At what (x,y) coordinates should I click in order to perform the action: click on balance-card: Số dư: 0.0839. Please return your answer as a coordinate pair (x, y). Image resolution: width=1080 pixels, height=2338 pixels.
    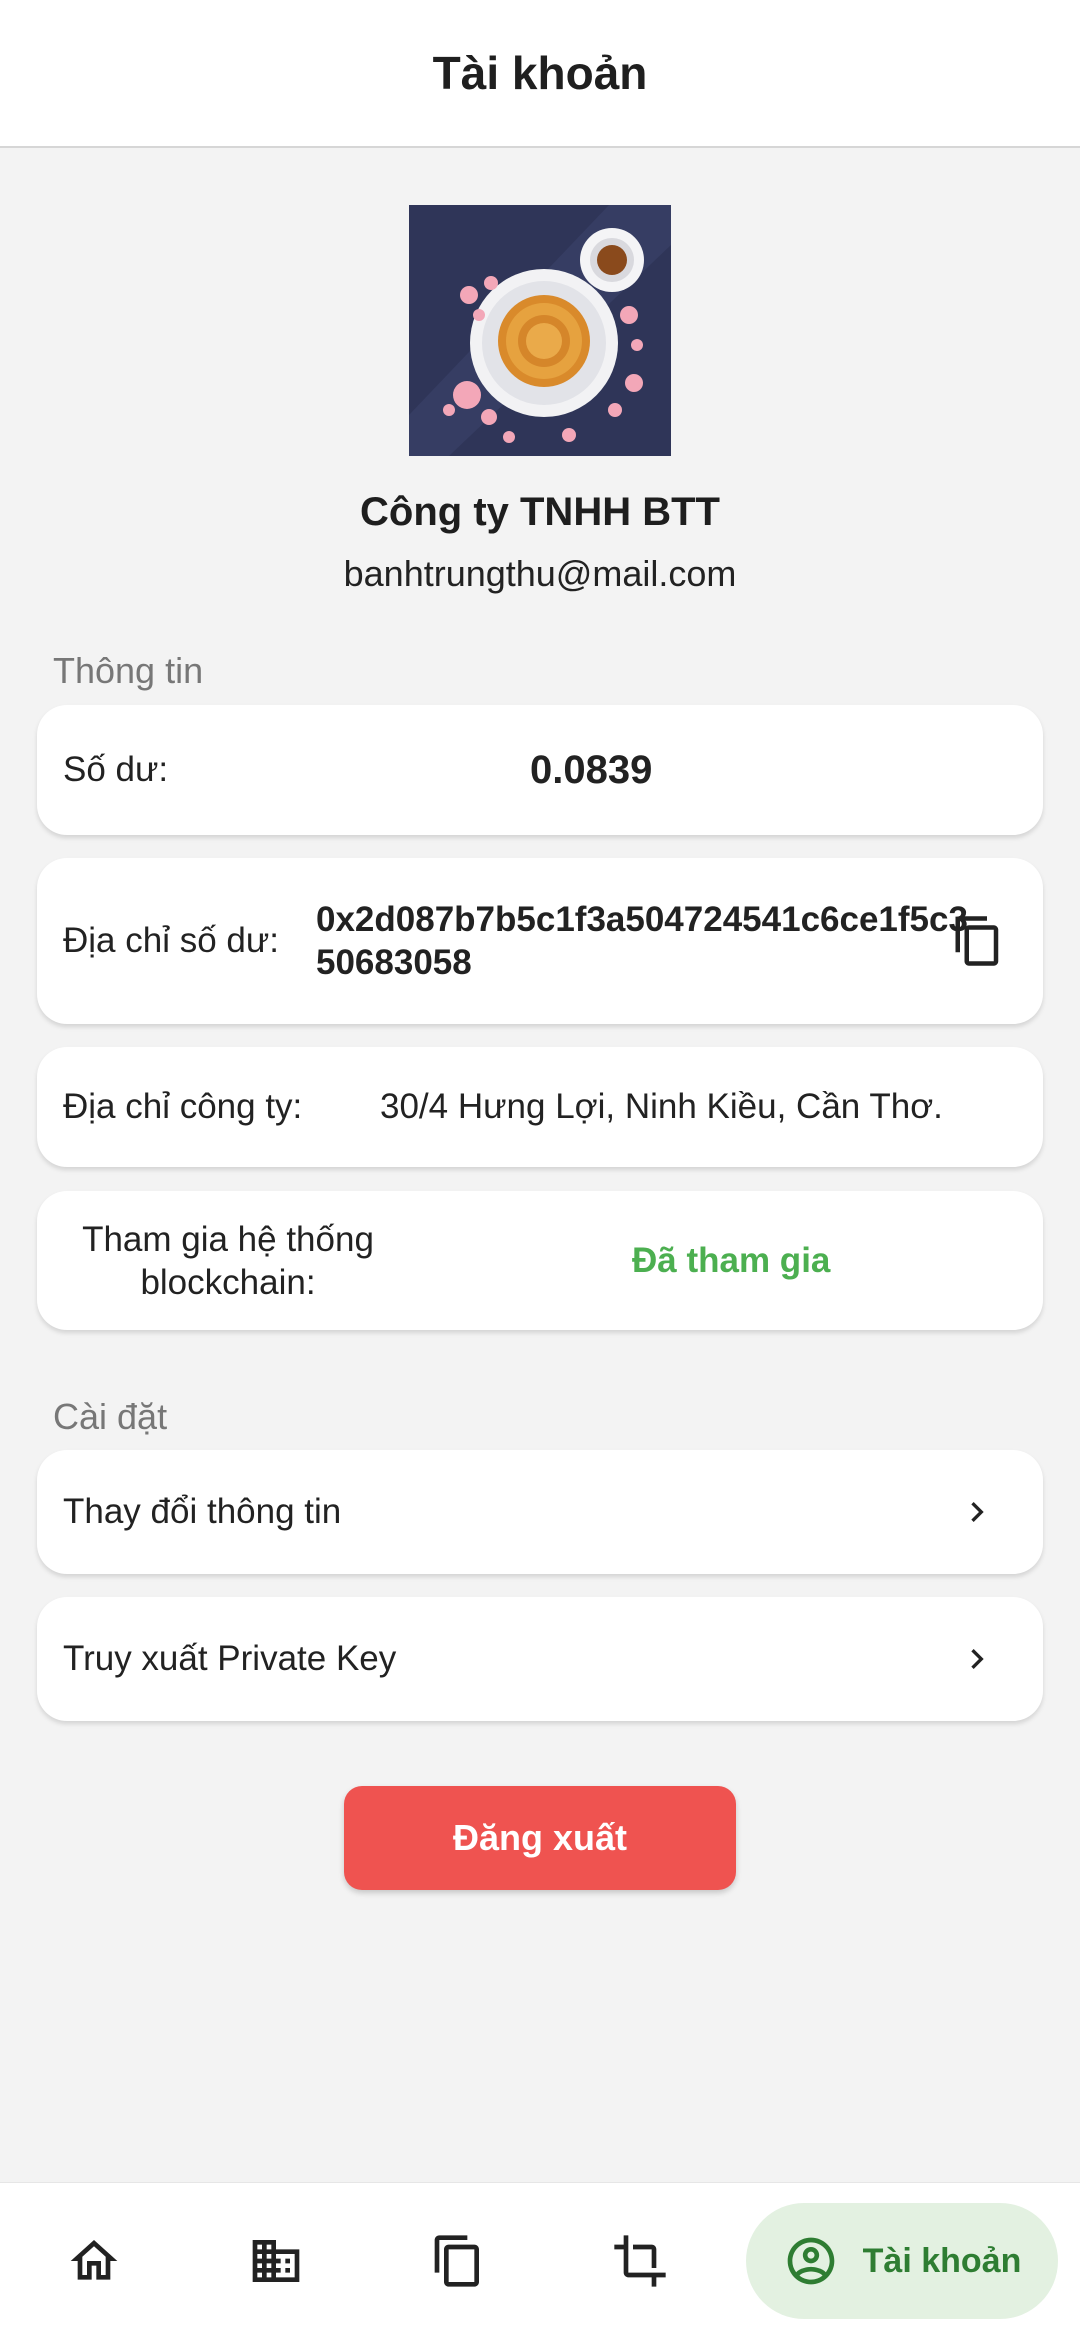
    Looking at the image, I should click on (540, 770).